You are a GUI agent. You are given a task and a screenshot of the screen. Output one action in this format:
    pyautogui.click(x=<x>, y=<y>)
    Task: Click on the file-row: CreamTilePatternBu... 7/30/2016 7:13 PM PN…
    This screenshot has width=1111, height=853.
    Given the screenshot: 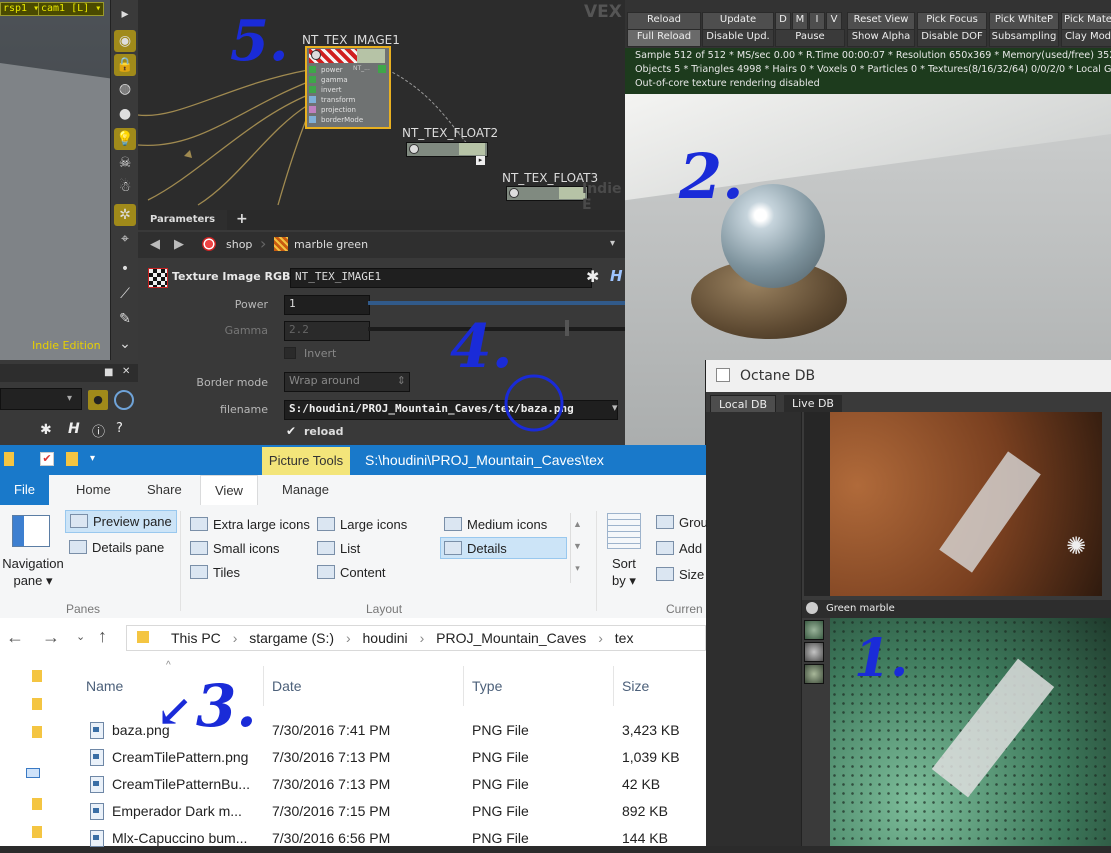 What is the action you would take?
    pyautogui.click(x=395, y=785)
    